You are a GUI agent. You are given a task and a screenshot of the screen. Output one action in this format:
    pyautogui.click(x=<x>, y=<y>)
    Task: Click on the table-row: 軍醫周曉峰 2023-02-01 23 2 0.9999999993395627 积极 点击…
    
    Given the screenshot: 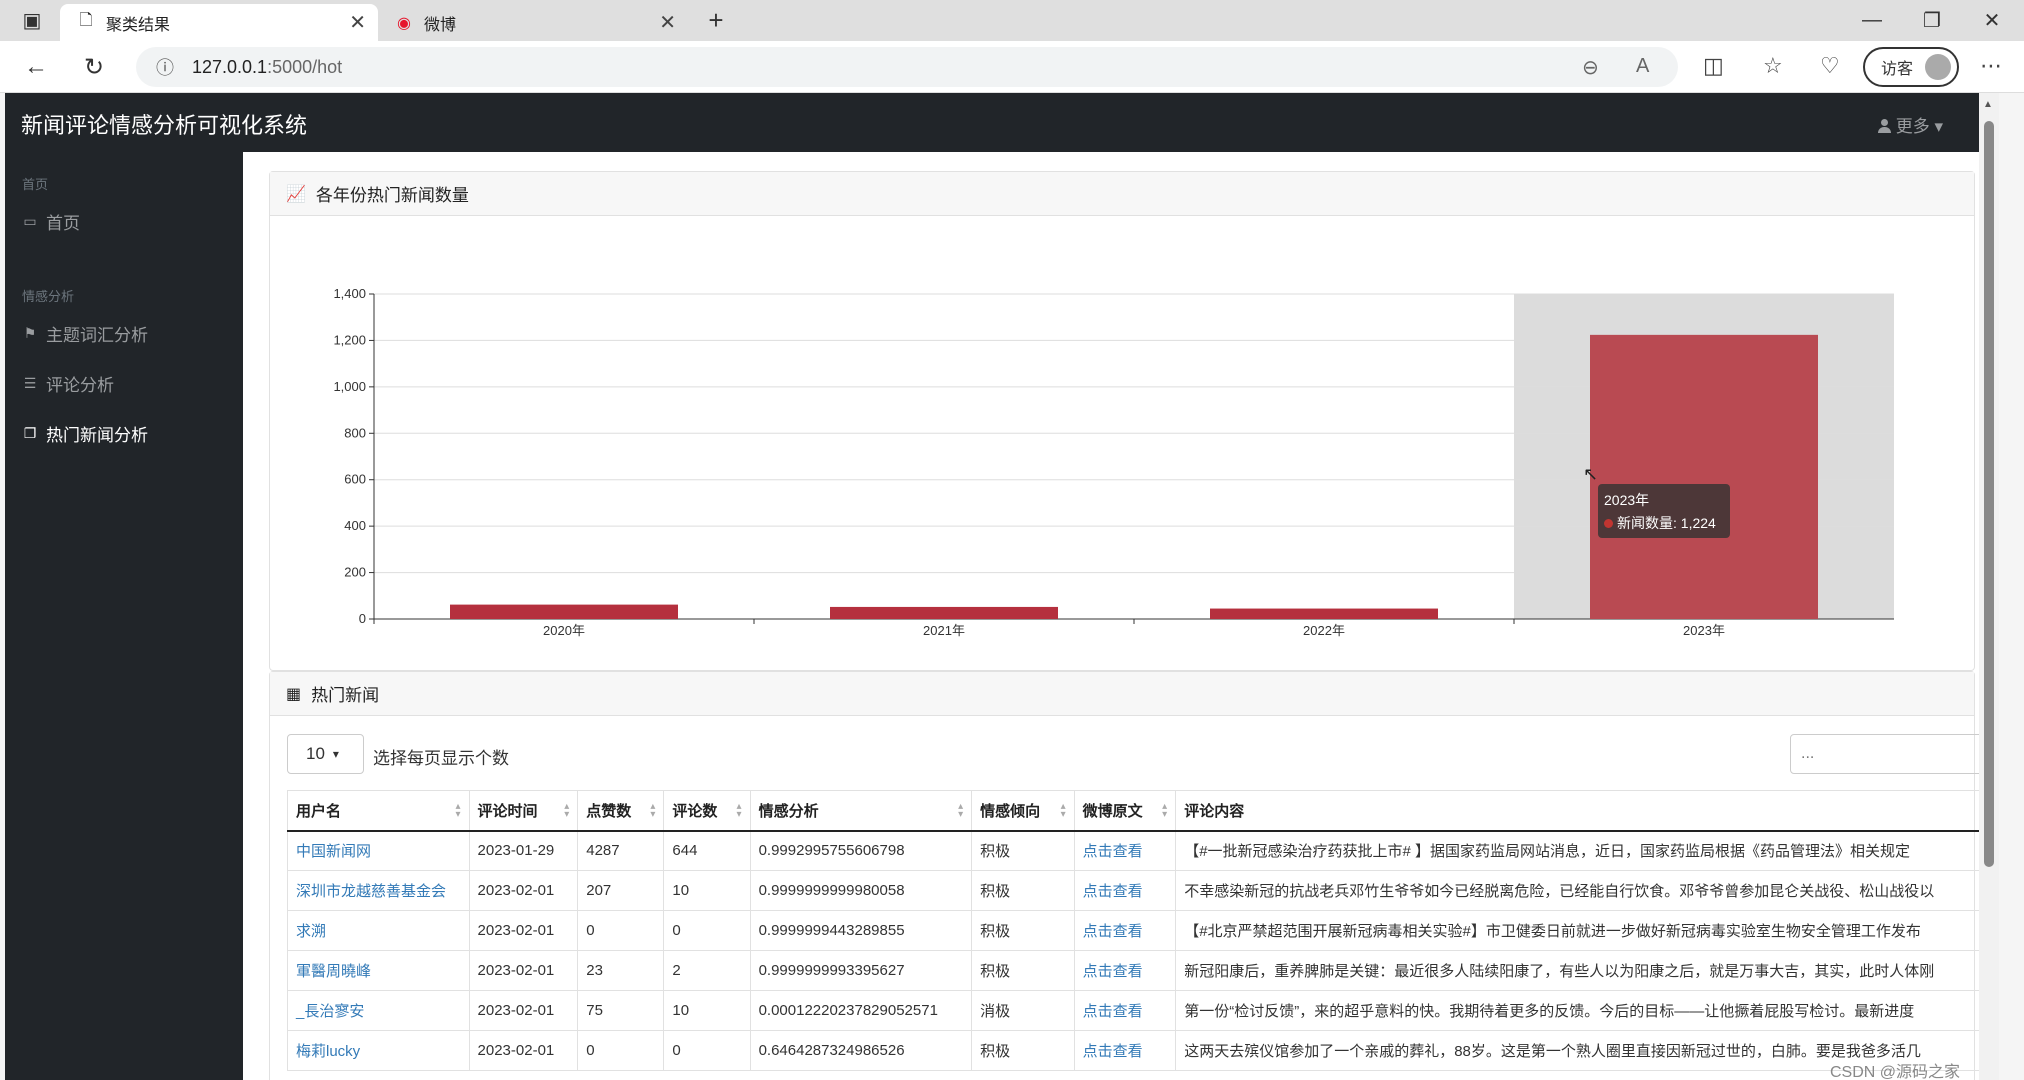 What is the action you would take?
    pyautogui.click(x=1143, y=970)
    